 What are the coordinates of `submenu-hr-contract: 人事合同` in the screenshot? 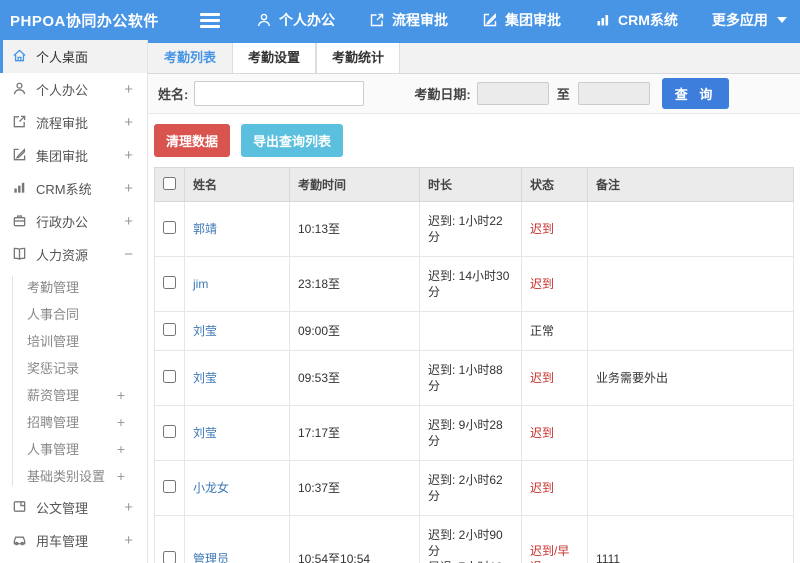 It's located at (87, 313).